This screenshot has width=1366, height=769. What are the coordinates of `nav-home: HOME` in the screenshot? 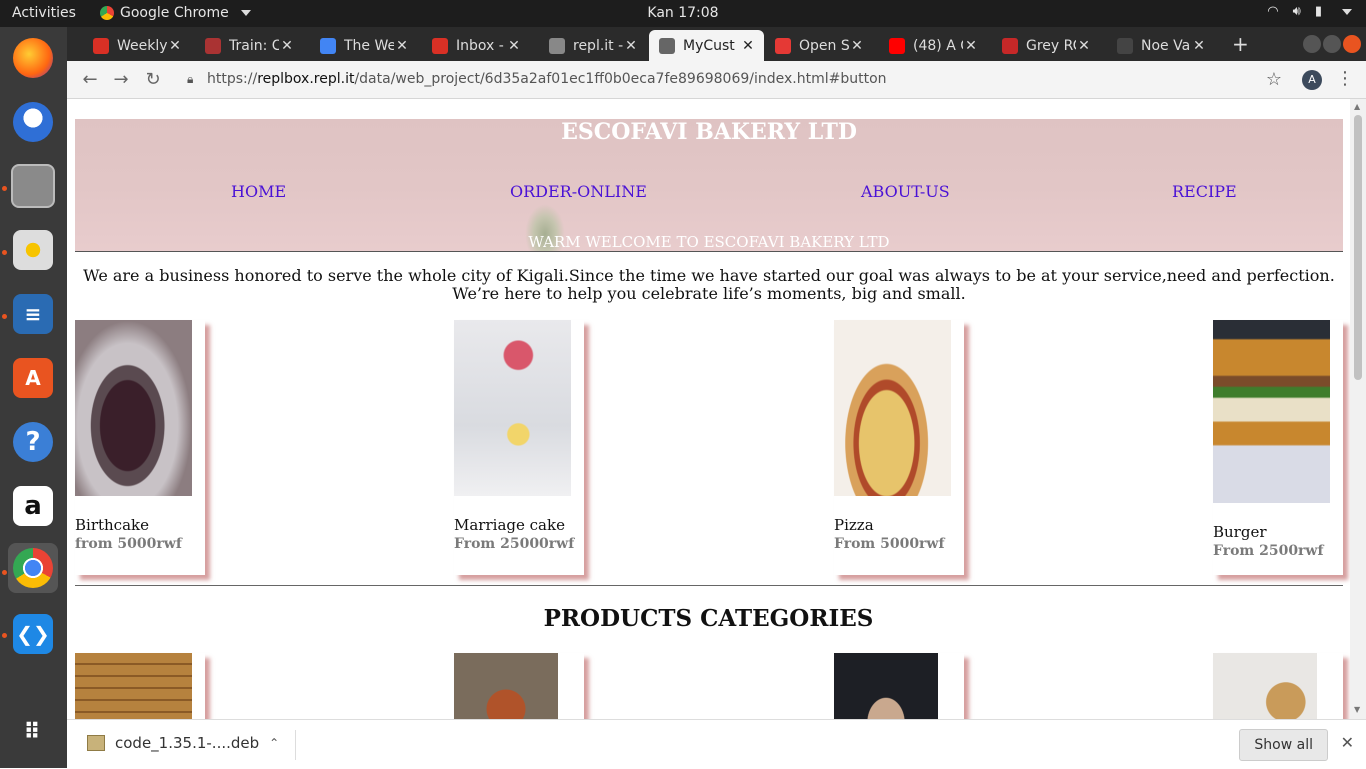 It's located at (258, 191).